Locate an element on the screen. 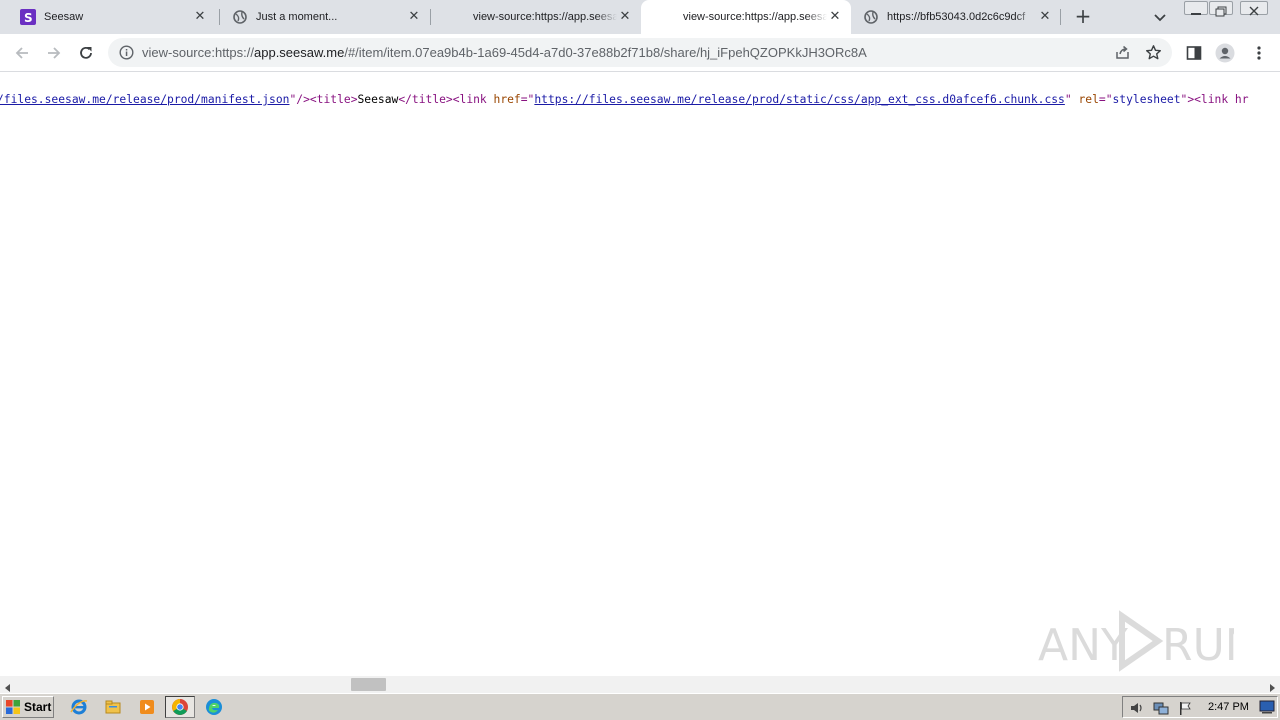  horizontal-scrollbar is located at coordinates (640, 684).